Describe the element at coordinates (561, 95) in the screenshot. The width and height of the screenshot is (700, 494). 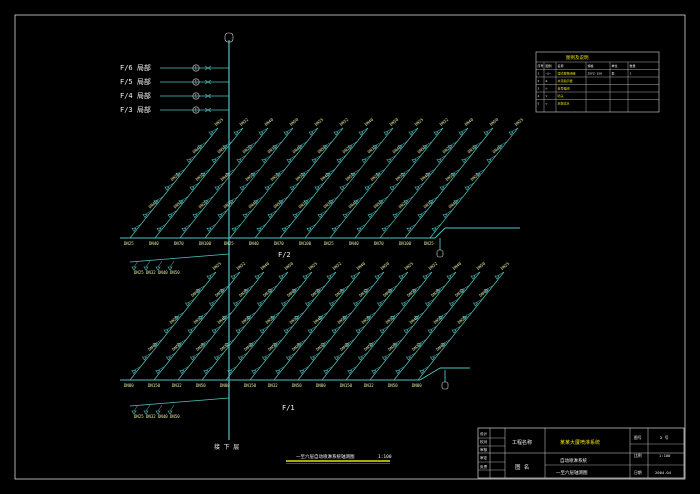
I see `legend-cell: 喷头` at that location.